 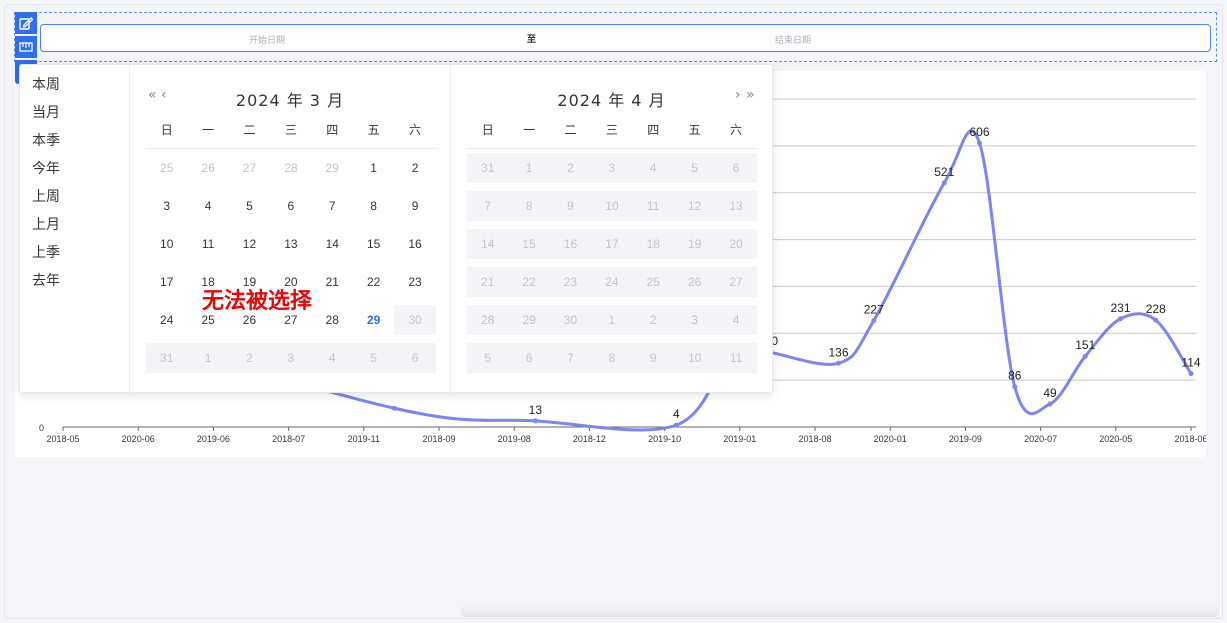 I want to click on data-label: 4, so click(x=676, y=414).